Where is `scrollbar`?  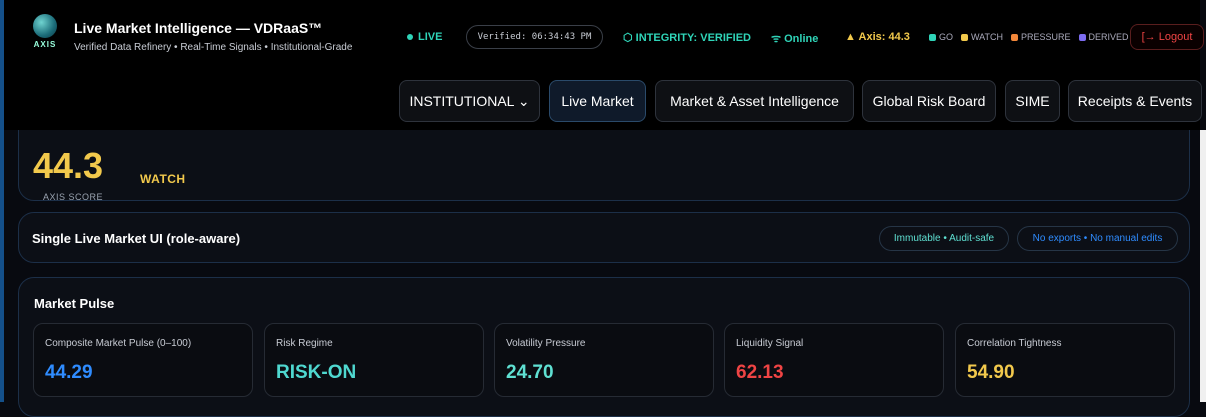
scrollbar is located at coordinates (1203, 266).